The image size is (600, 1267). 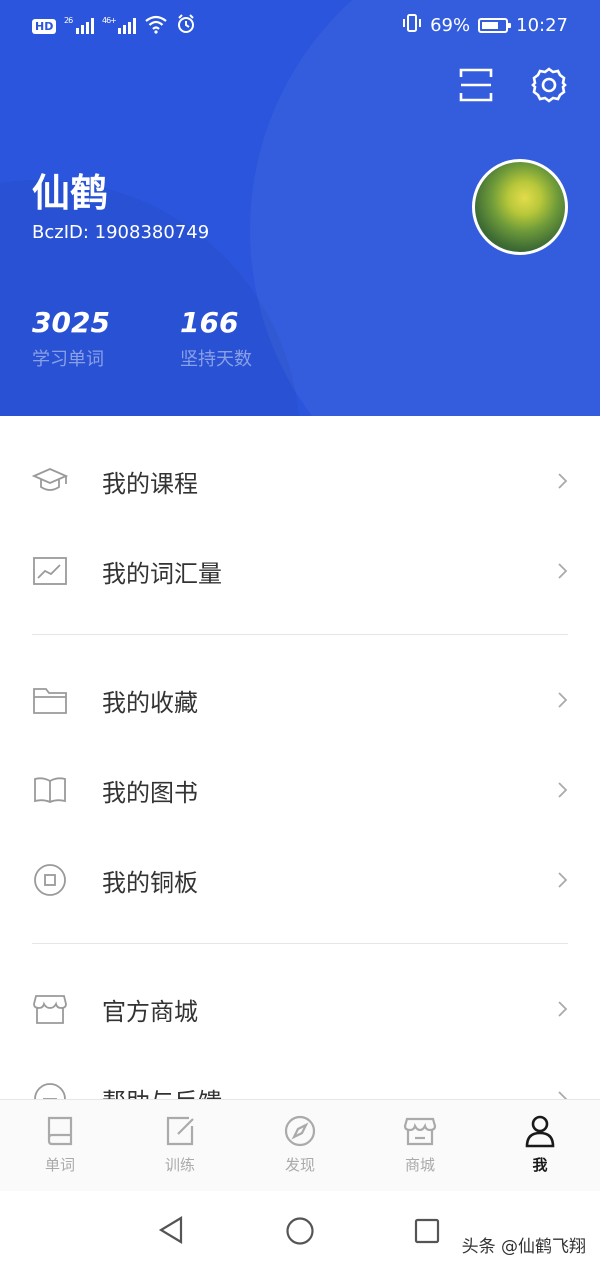 I want to click on tab-label: 我, so click(x=540, y=1165).